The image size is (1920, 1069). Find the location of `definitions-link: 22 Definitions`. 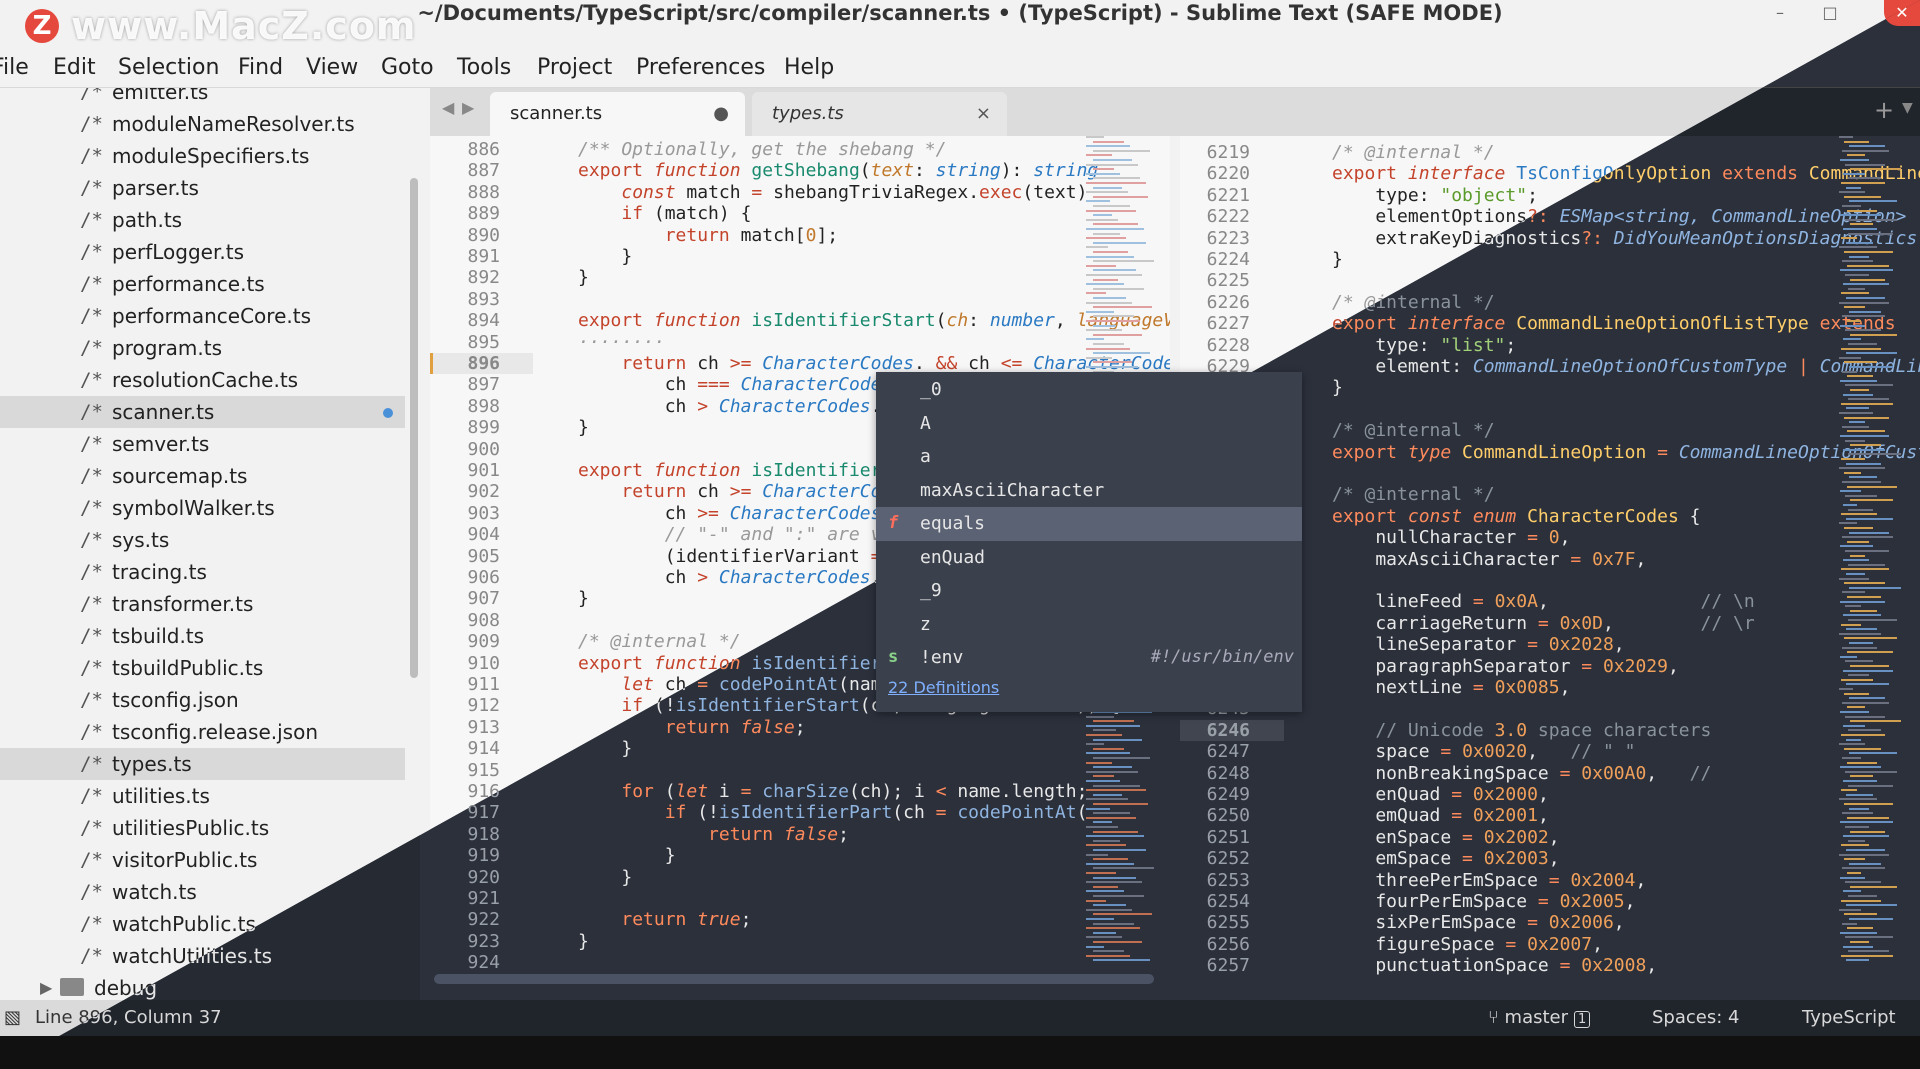

definitions-link: 22 Definitions is located at coordinates (943, 687).